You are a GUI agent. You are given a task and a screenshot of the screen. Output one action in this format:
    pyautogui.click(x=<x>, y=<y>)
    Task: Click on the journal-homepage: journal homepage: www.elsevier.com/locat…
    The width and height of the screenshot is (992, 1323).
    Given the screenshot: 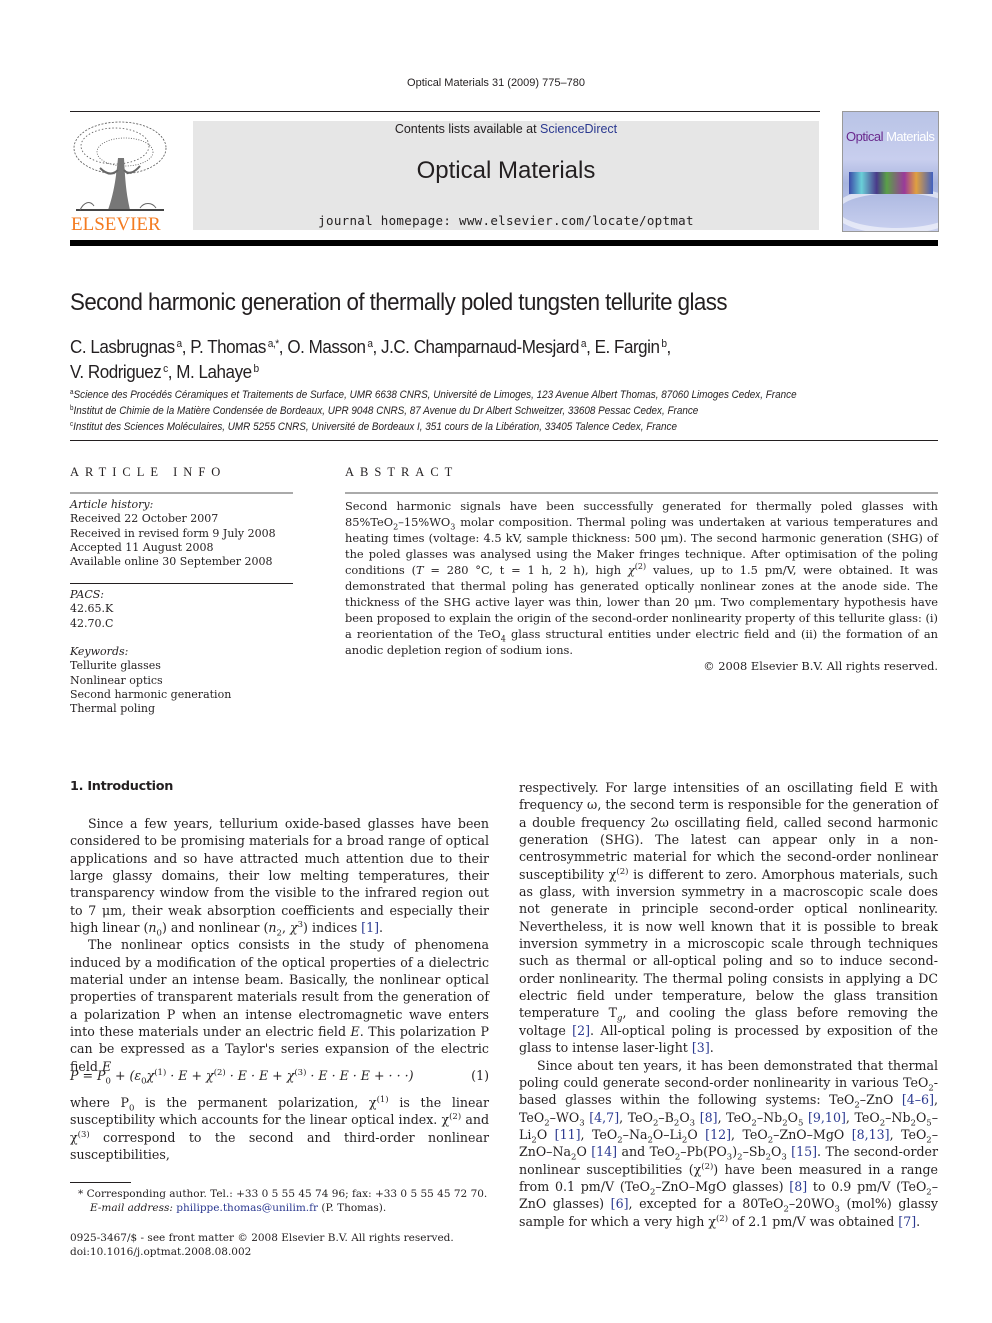 What is the action you would take?
    pyautogui.click(x=506, y=220)
    